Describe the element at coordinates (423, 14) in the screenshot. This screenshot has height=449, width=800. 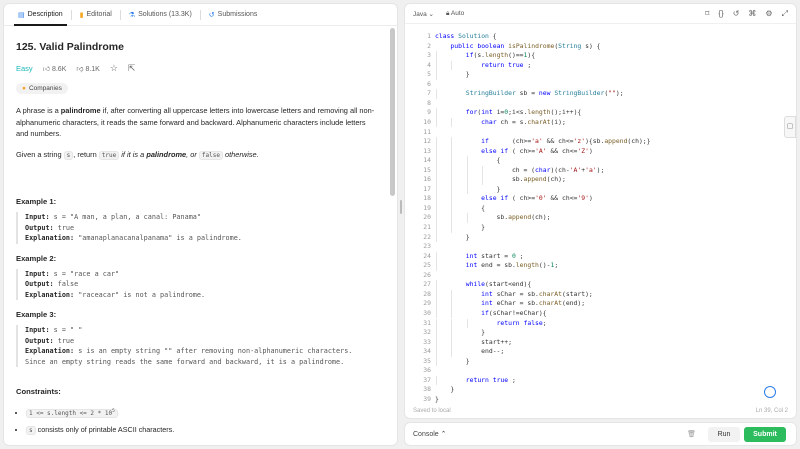
I see `language-select: Java ⌄` at that location.